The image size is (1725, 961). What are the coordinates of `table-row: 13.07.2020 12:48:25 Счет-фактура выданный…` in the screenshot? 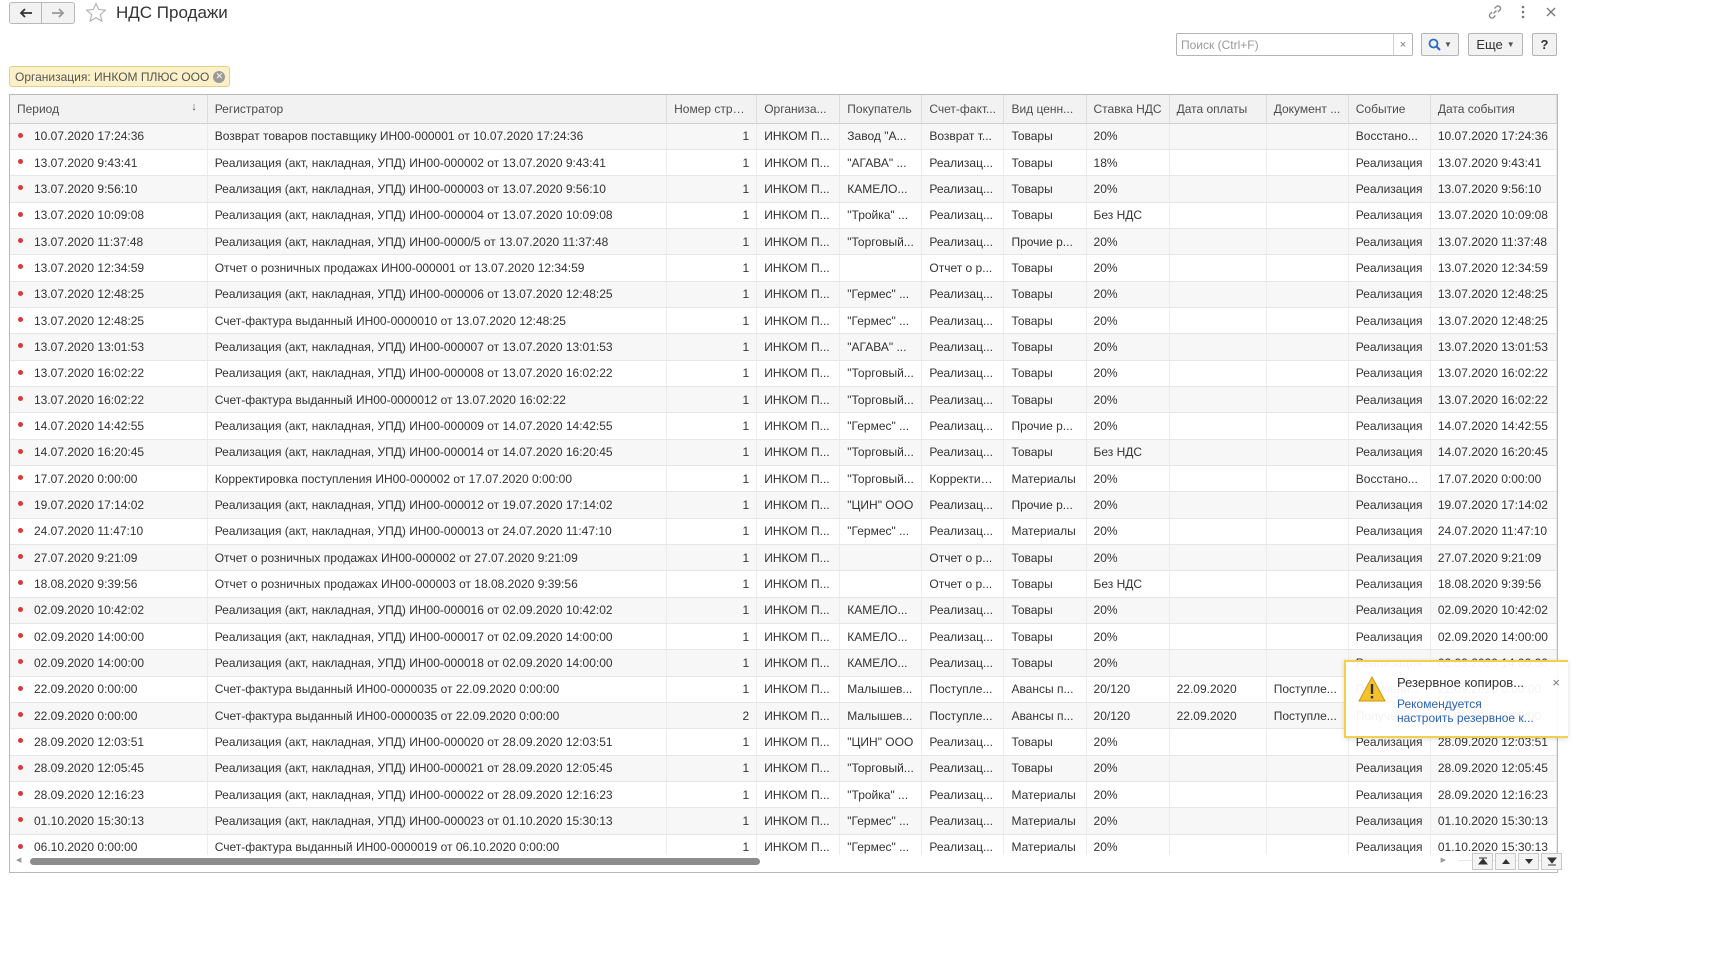 It's located at (783, 321).